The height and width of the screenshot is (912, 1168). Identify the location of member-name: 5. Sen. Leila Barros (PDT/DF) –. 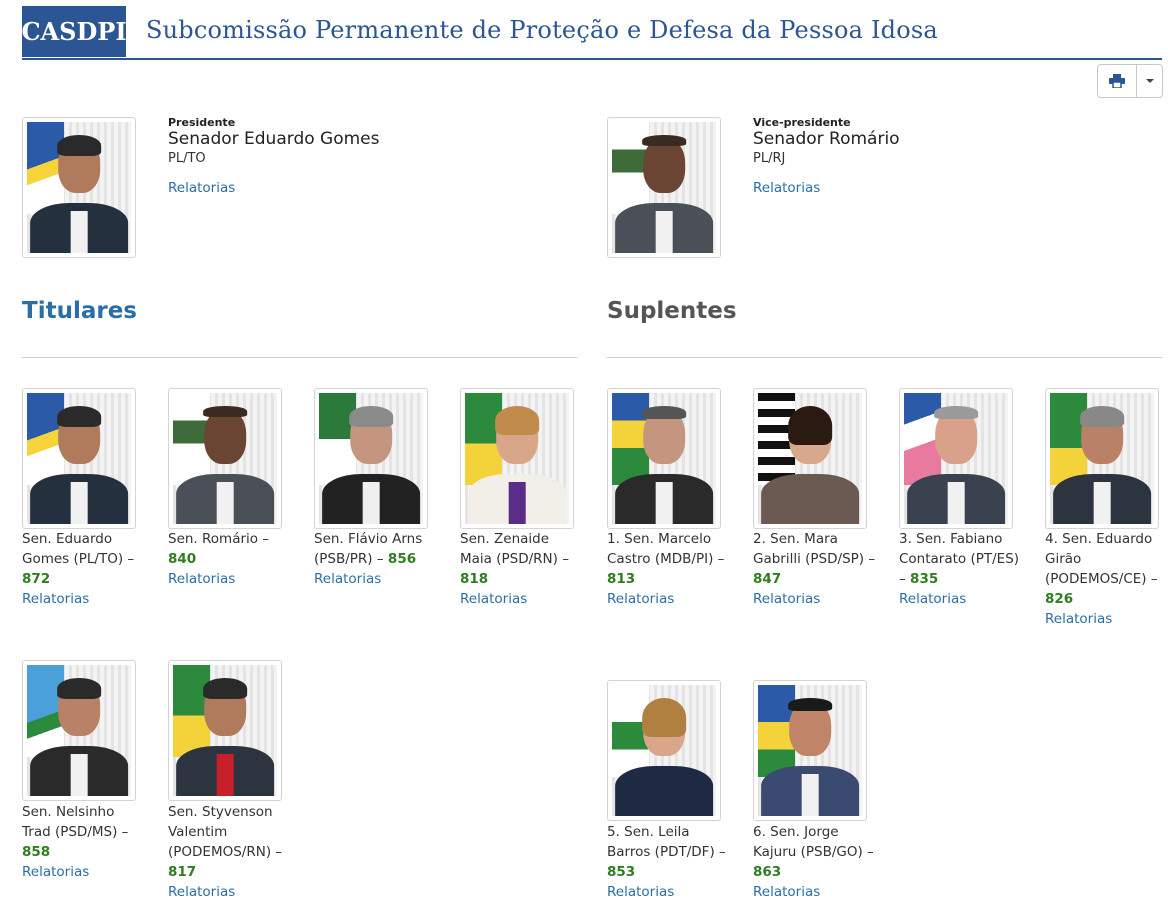
(666, 842).